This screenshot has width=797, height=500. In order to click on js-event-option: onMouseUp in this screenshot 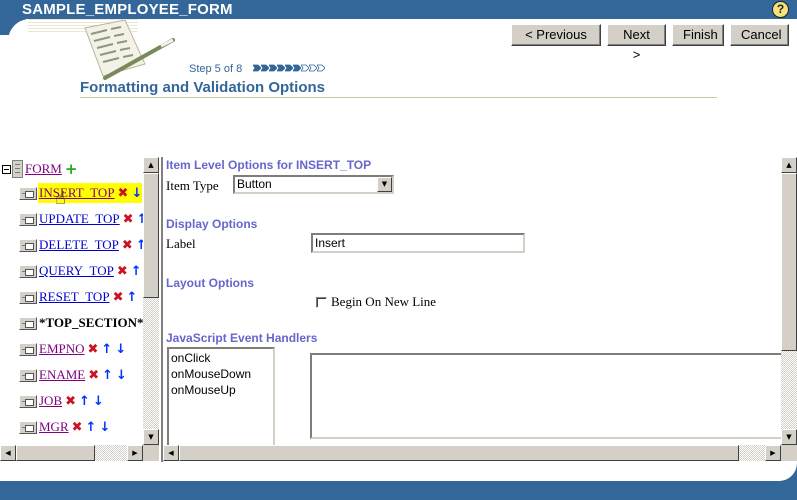, I will do `click(221, 390)`.